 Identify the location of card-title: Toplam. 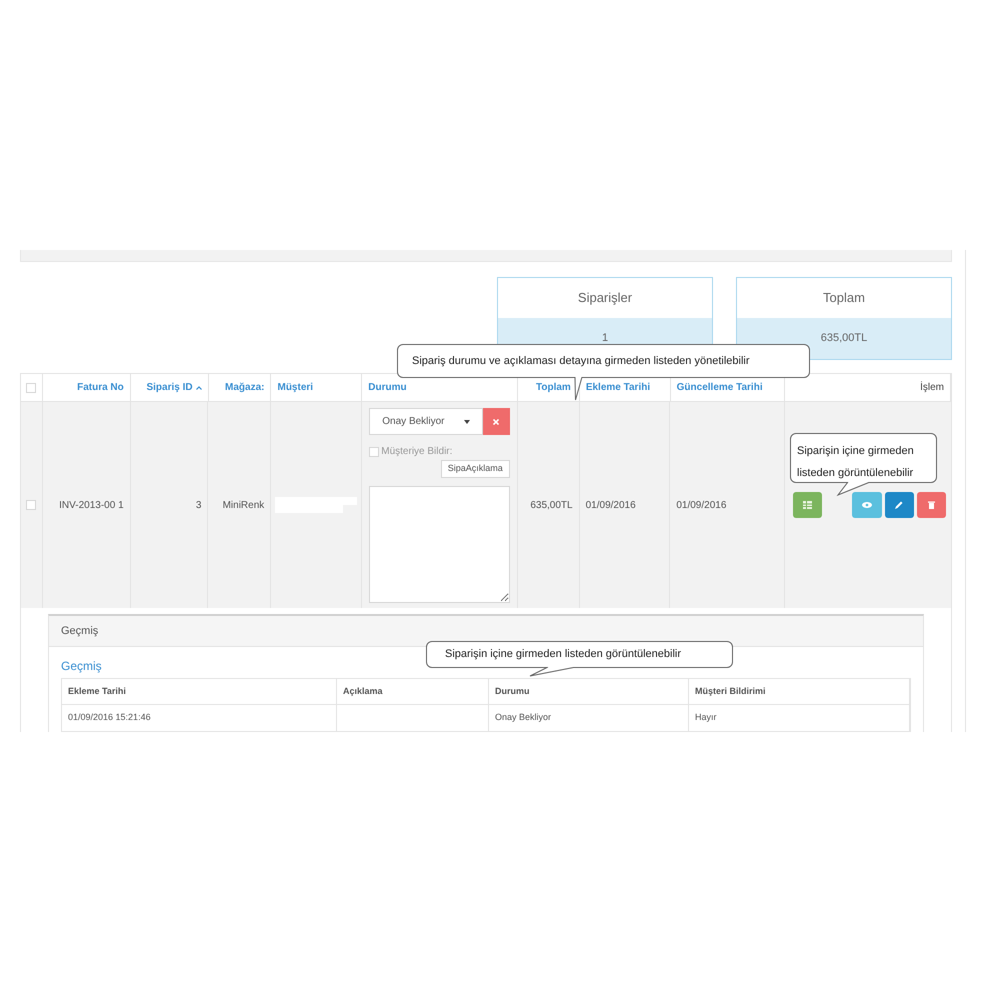
(844, 298).